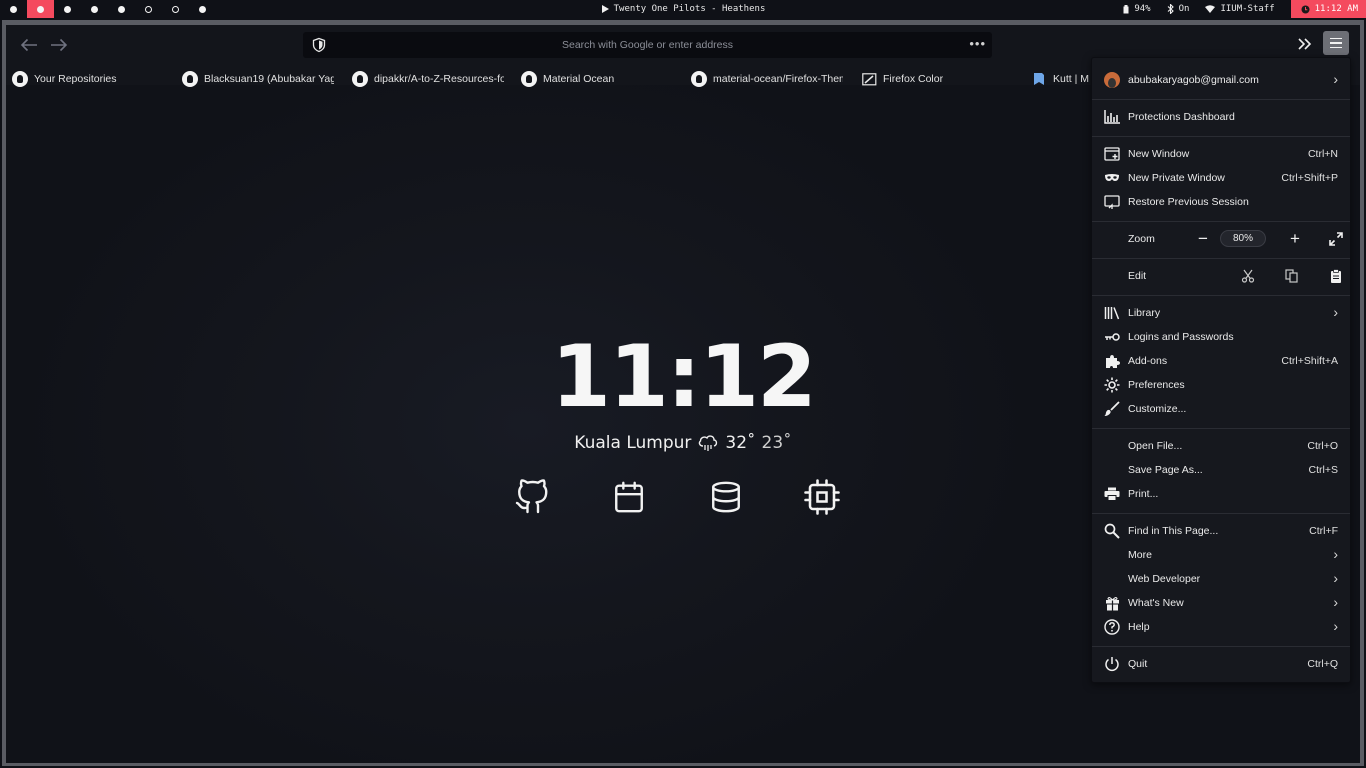  I want to click on printer-icon, so click(1112, 494).